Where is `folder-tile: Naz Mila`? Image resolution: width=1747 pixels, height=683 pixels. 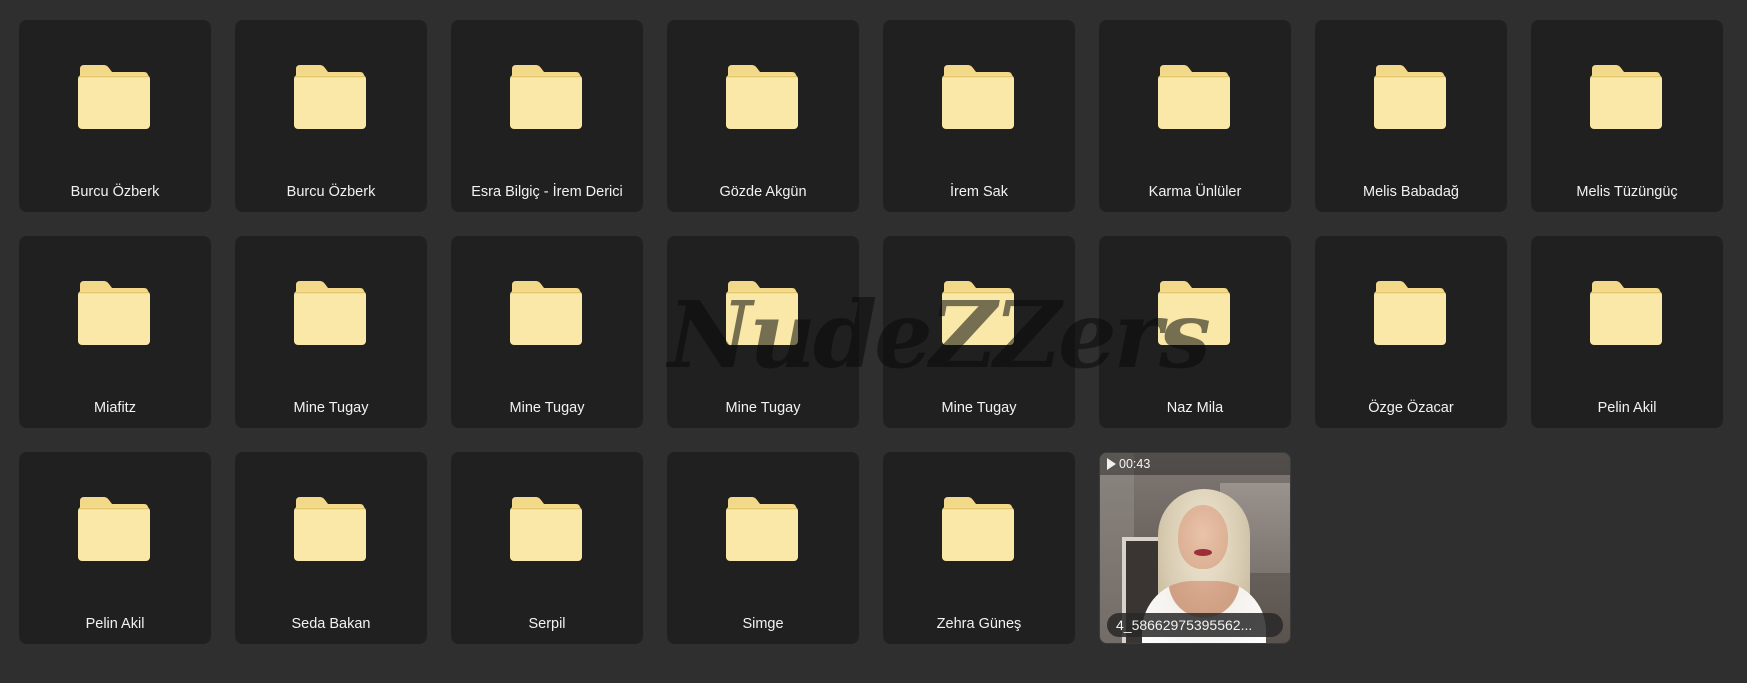 folder-tile: Naz Mila is located at coordinates (1195, 332).